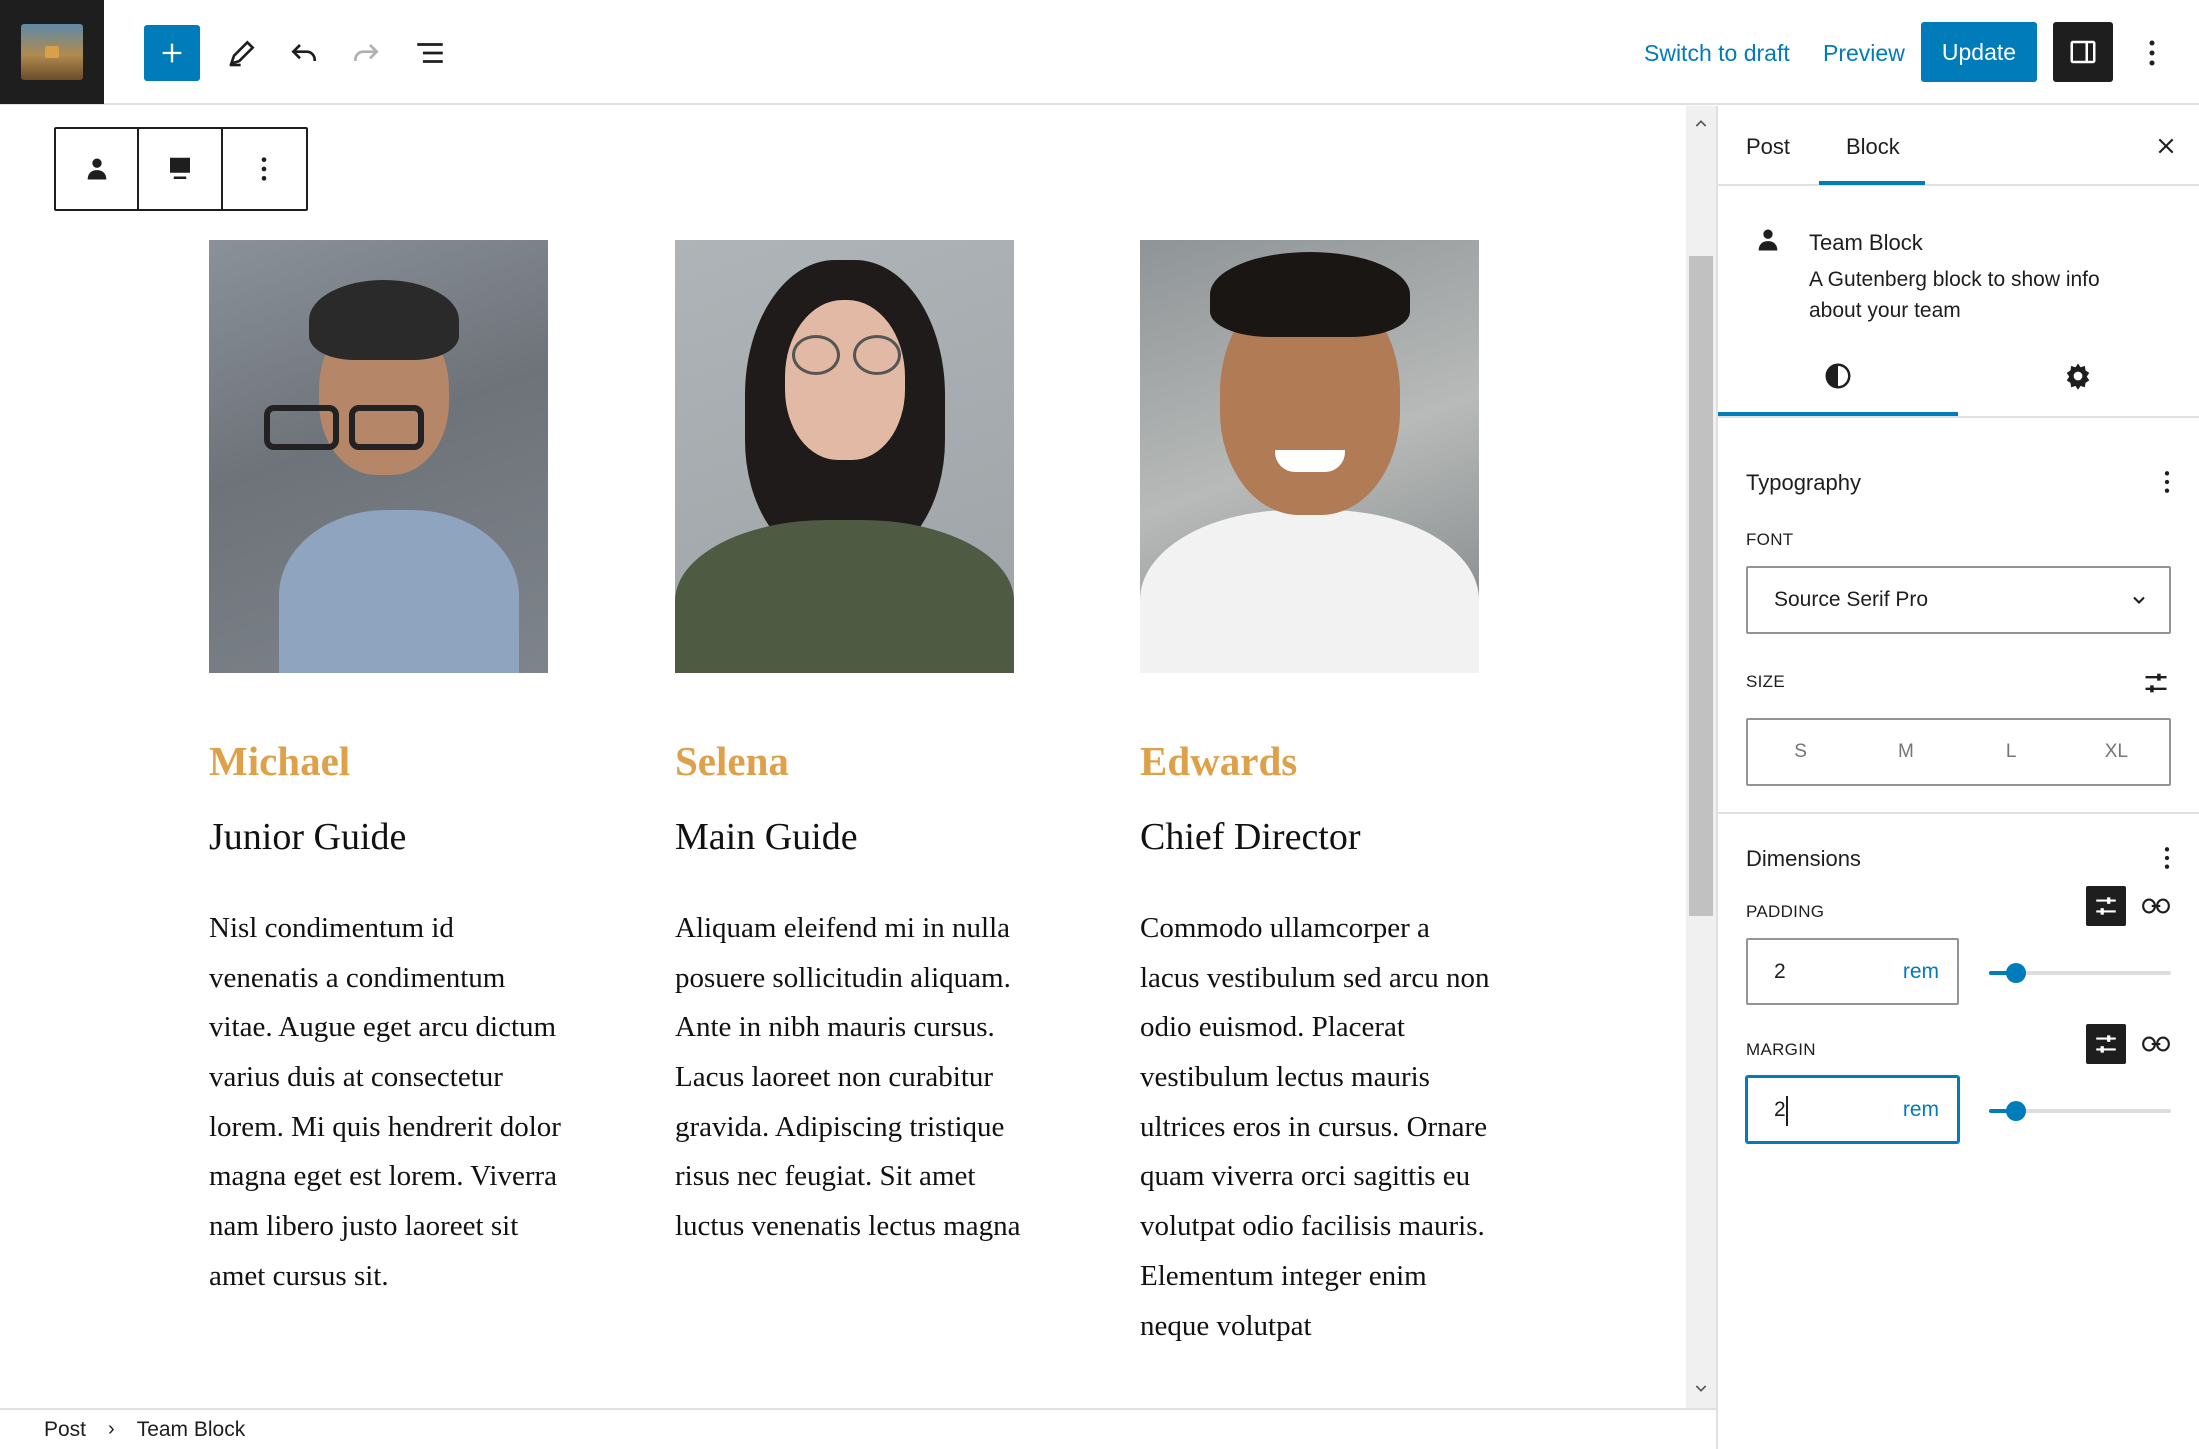 The height and width of the screenshot is (1449, 2199). I want to click on margin-input: 2 rem, so click(1852, 1109).